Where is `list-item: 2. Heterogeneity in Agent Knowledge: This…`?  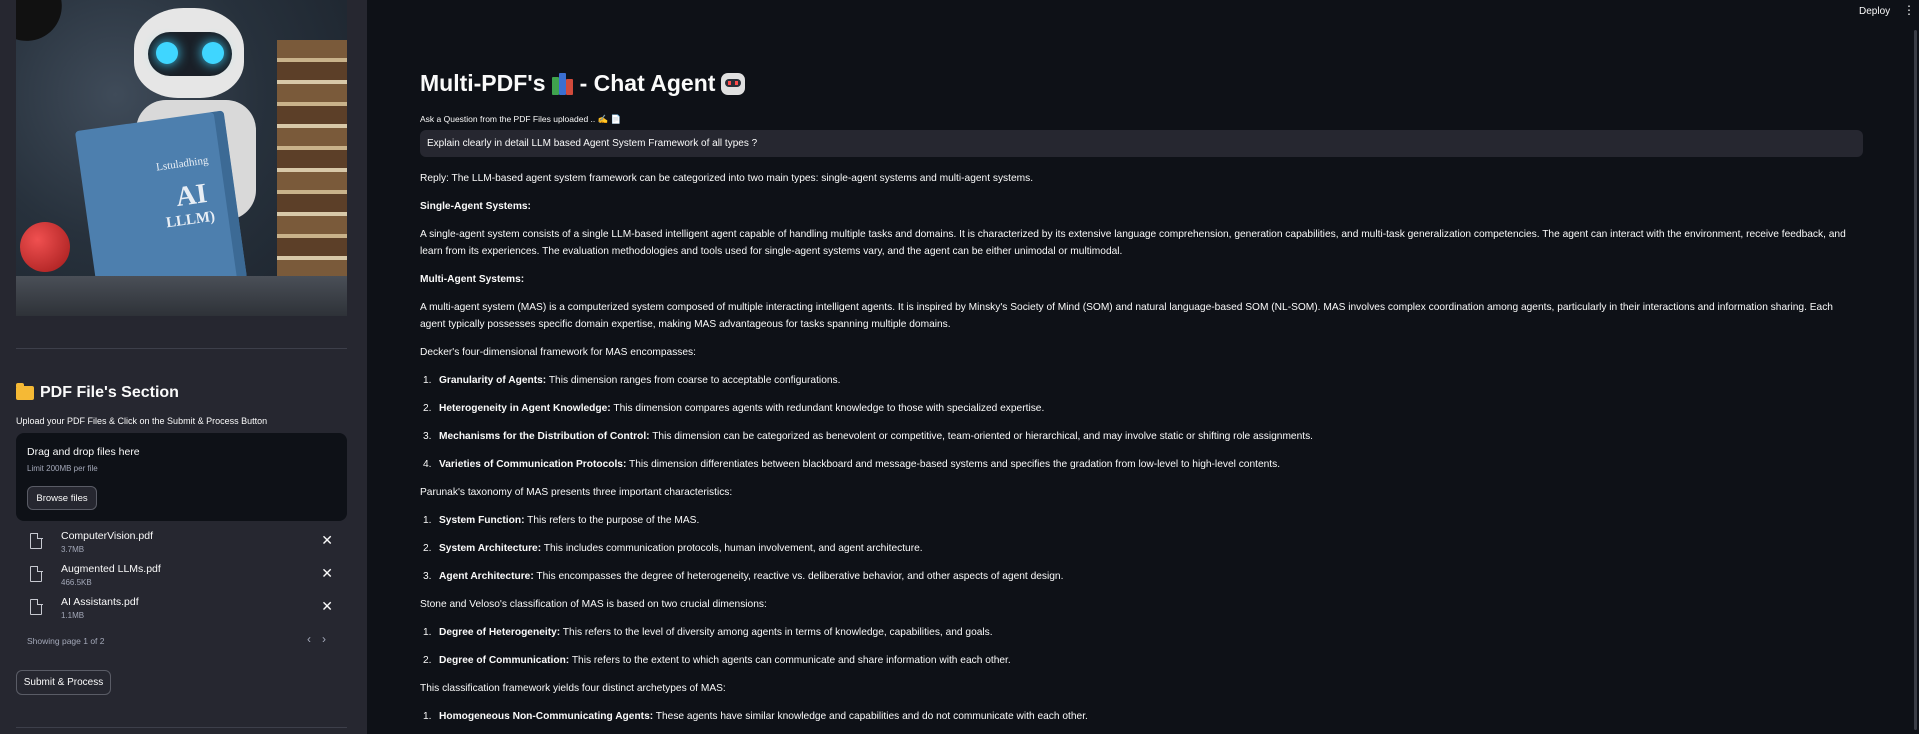
list-item: 2. Heterogeneity in Agent Knowledge: This… is located at coordinates (1140, 408).